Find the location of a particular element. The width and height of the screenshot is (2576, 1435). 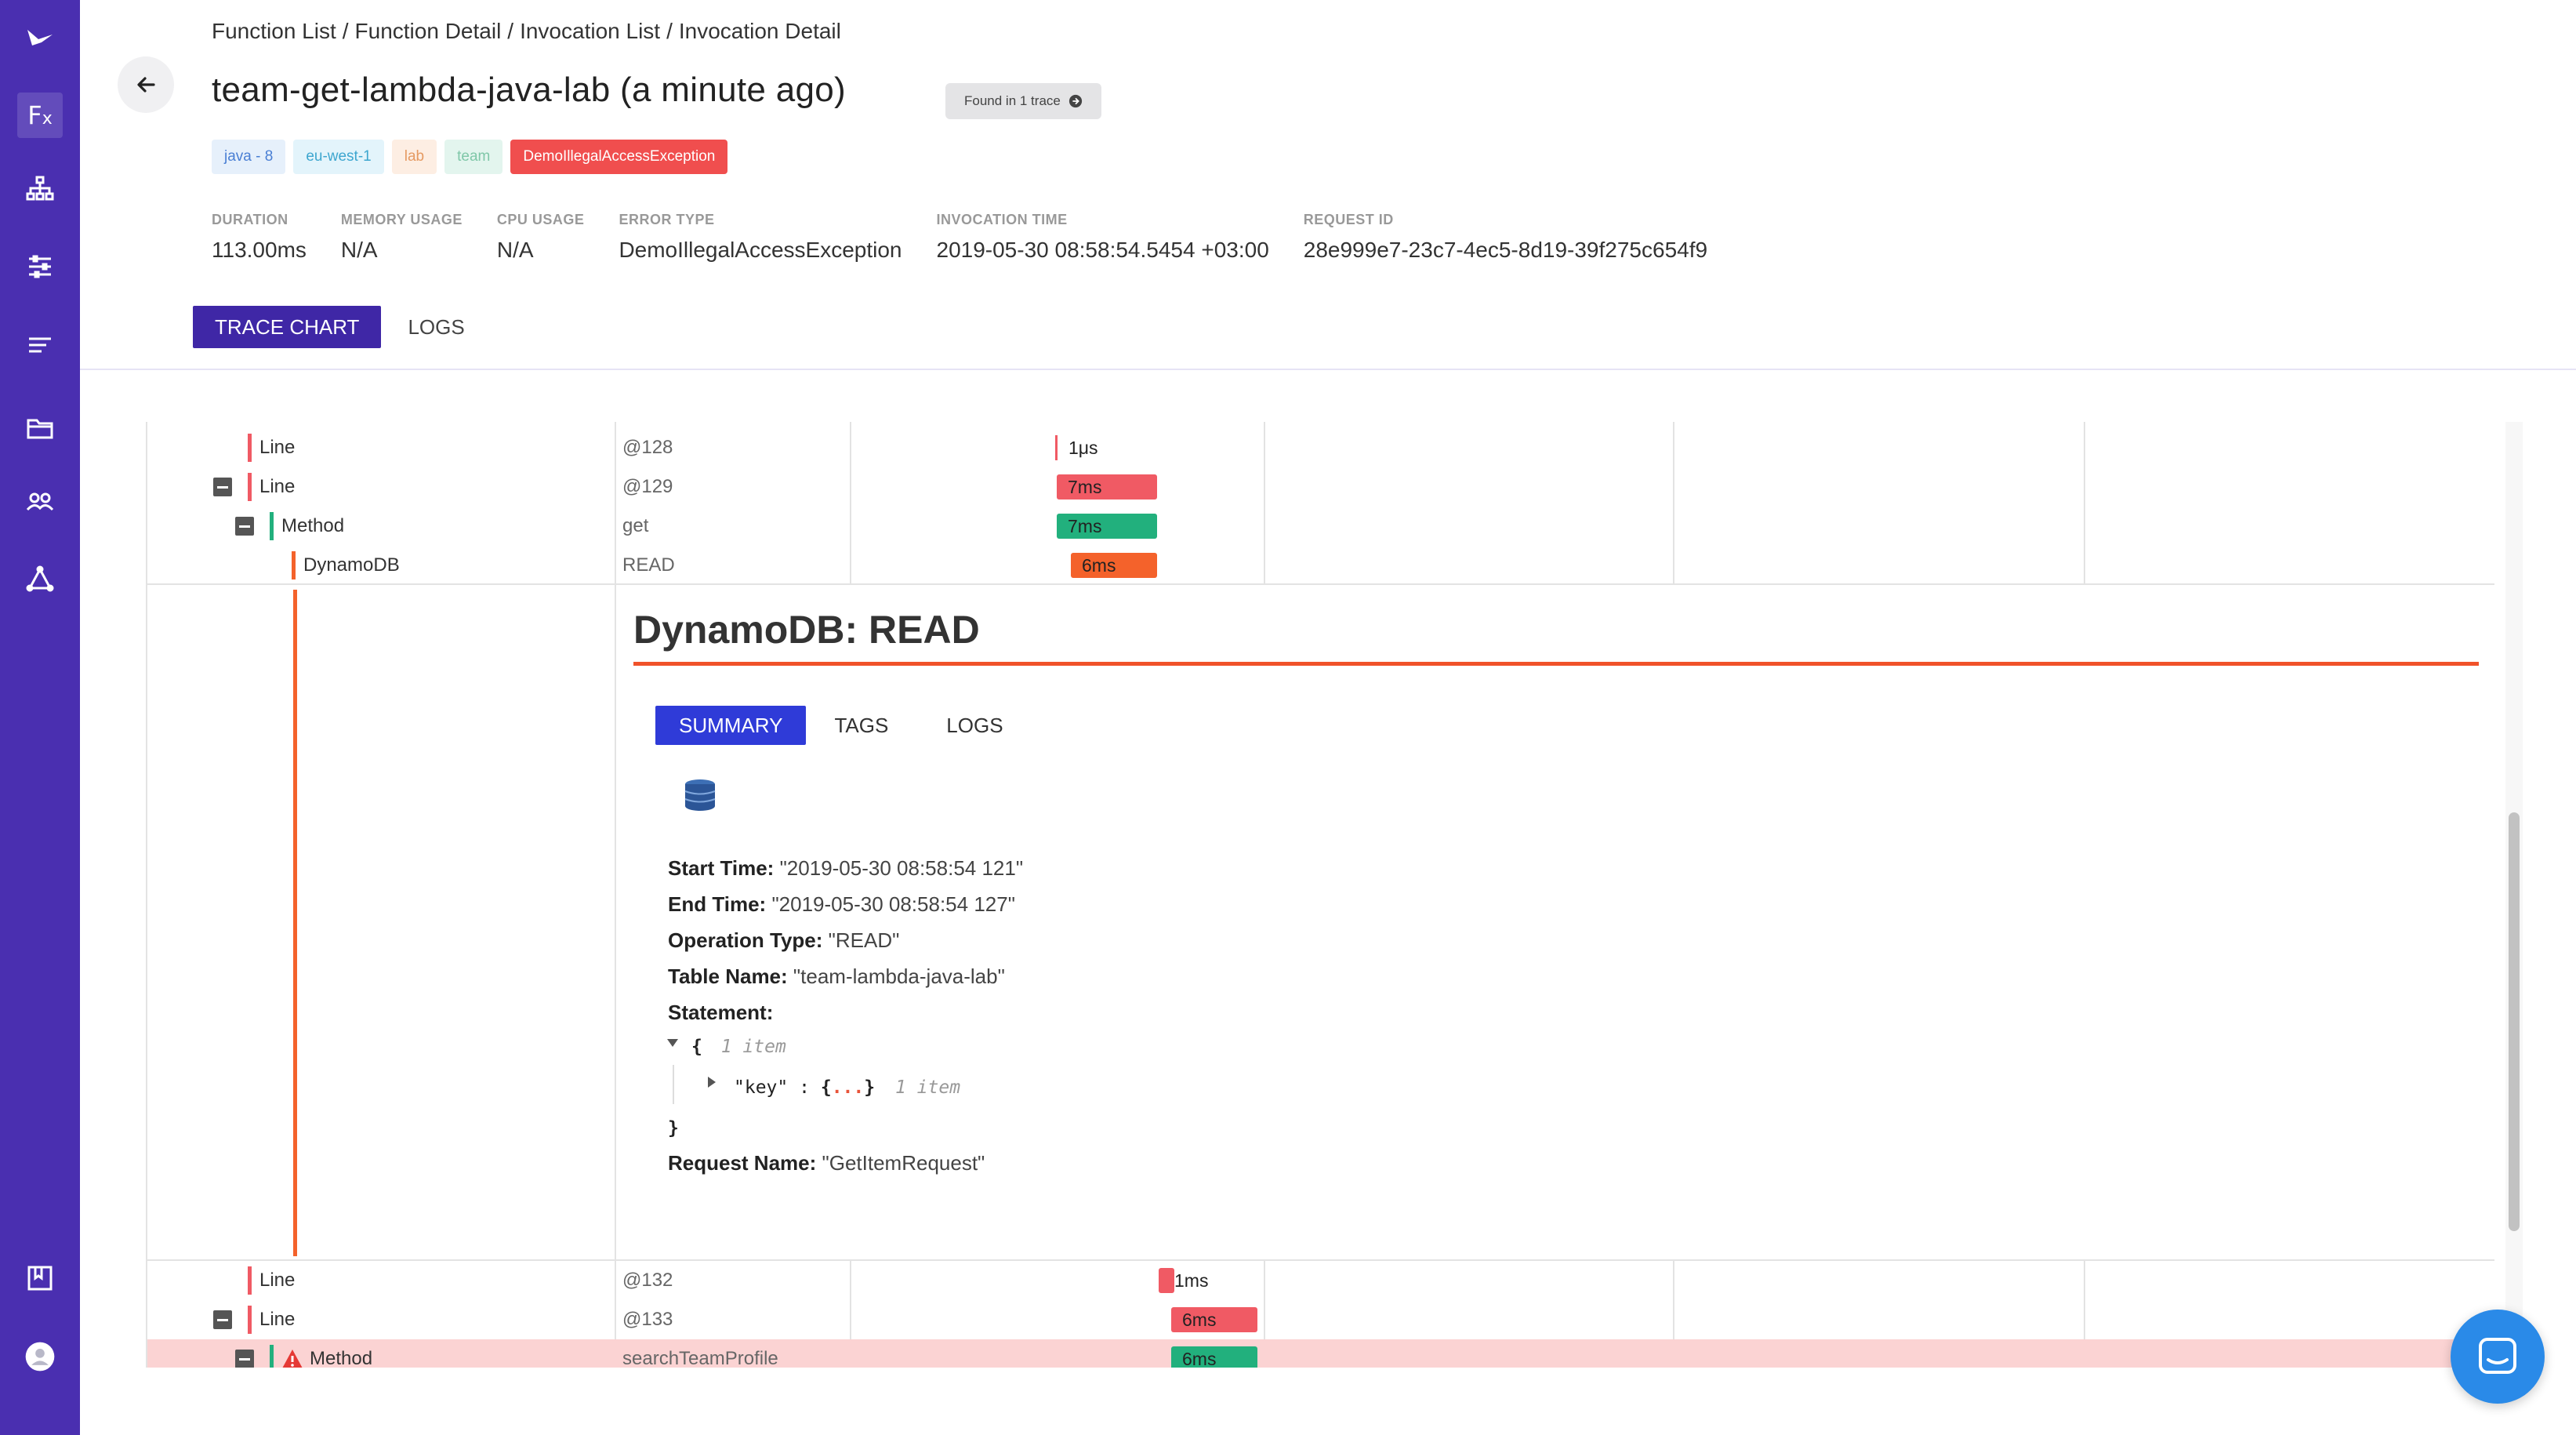

back-button is located at coordinates (146, 84).